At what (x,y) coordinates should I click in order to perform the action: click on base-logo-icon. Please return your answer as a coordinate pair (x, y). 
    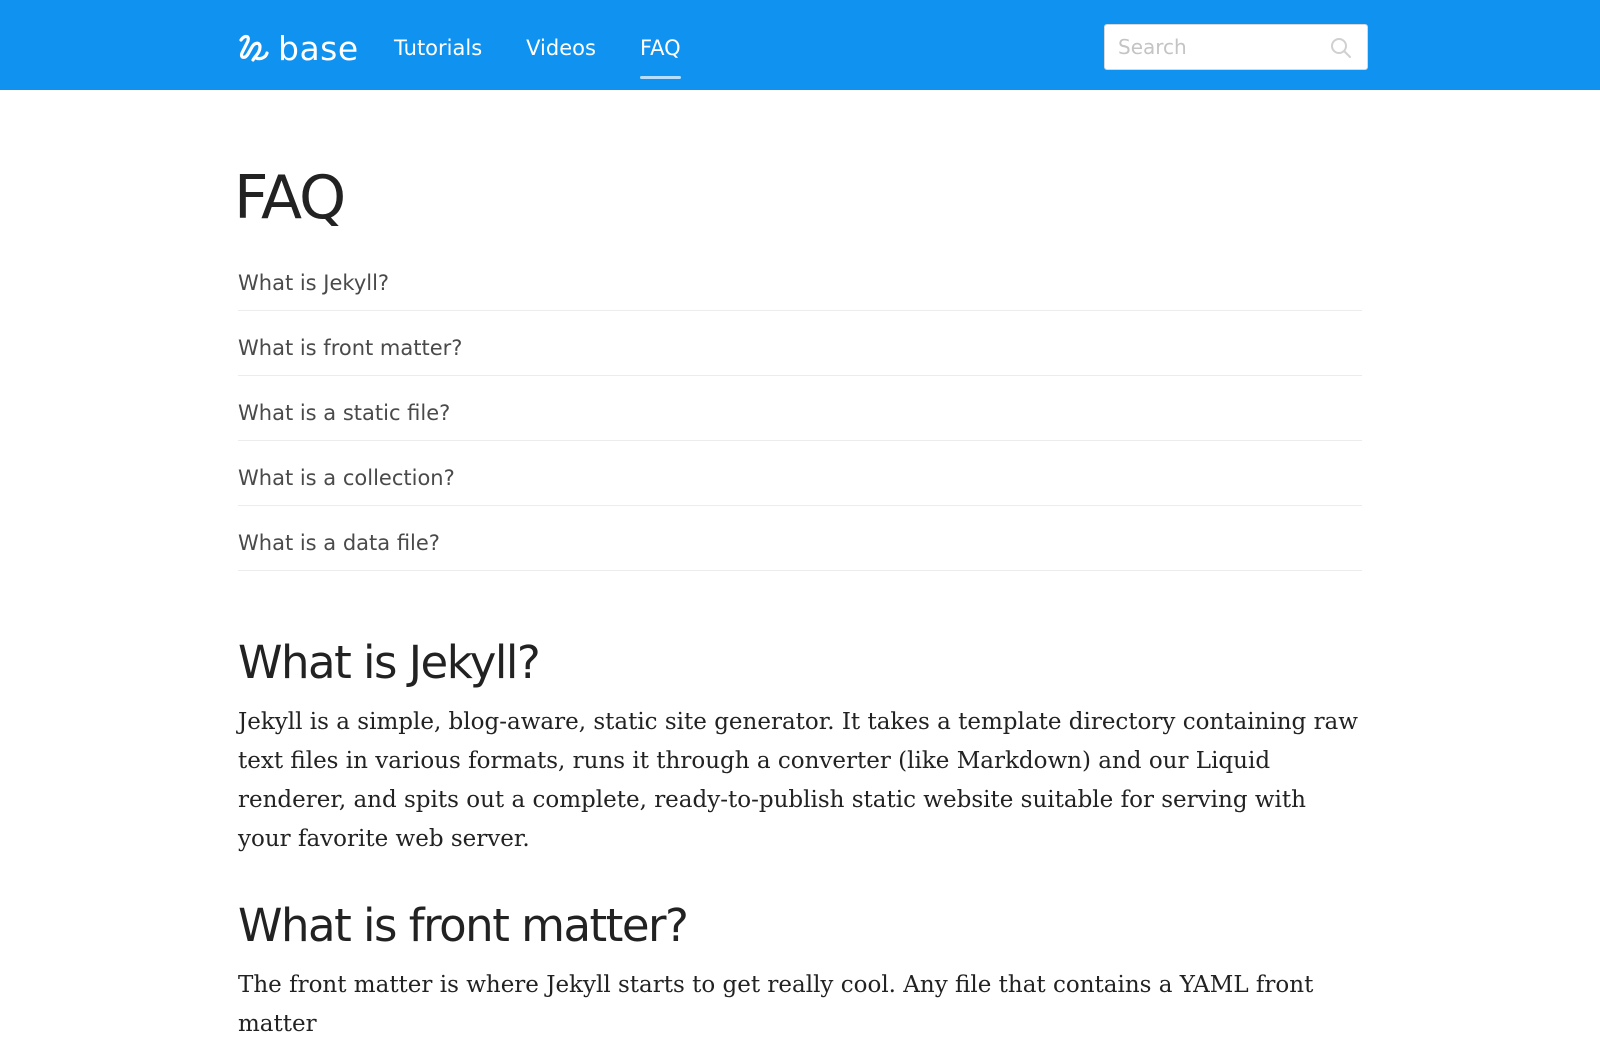
    Looking at the image, I should click on (254, 48).